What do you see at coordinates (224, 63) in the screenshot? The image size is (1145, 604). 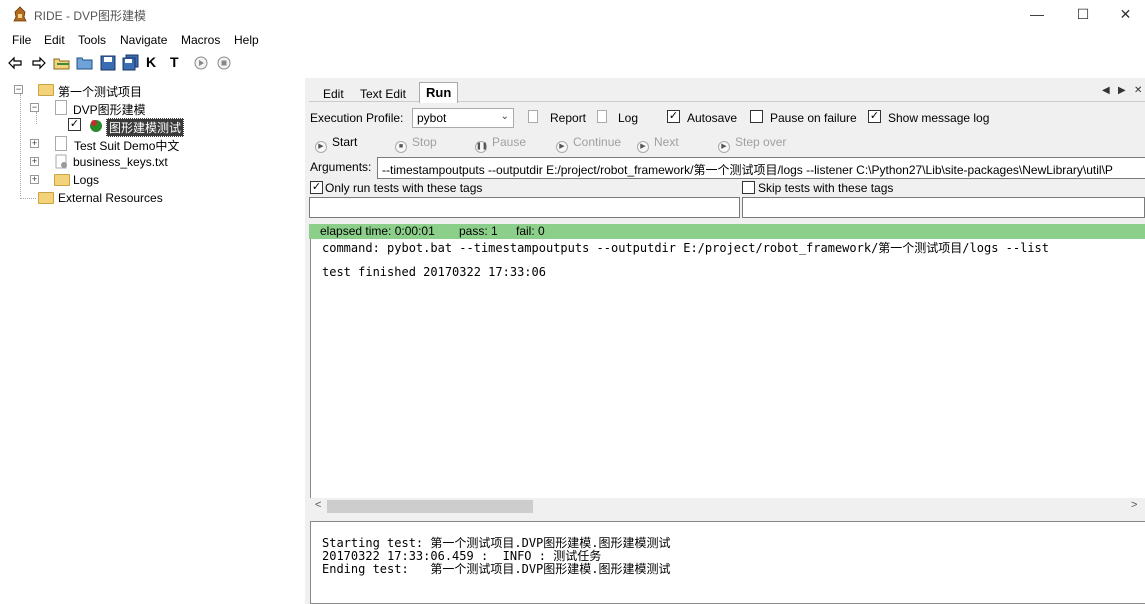 I see `stop-icon` at bounding box center [224, 63].